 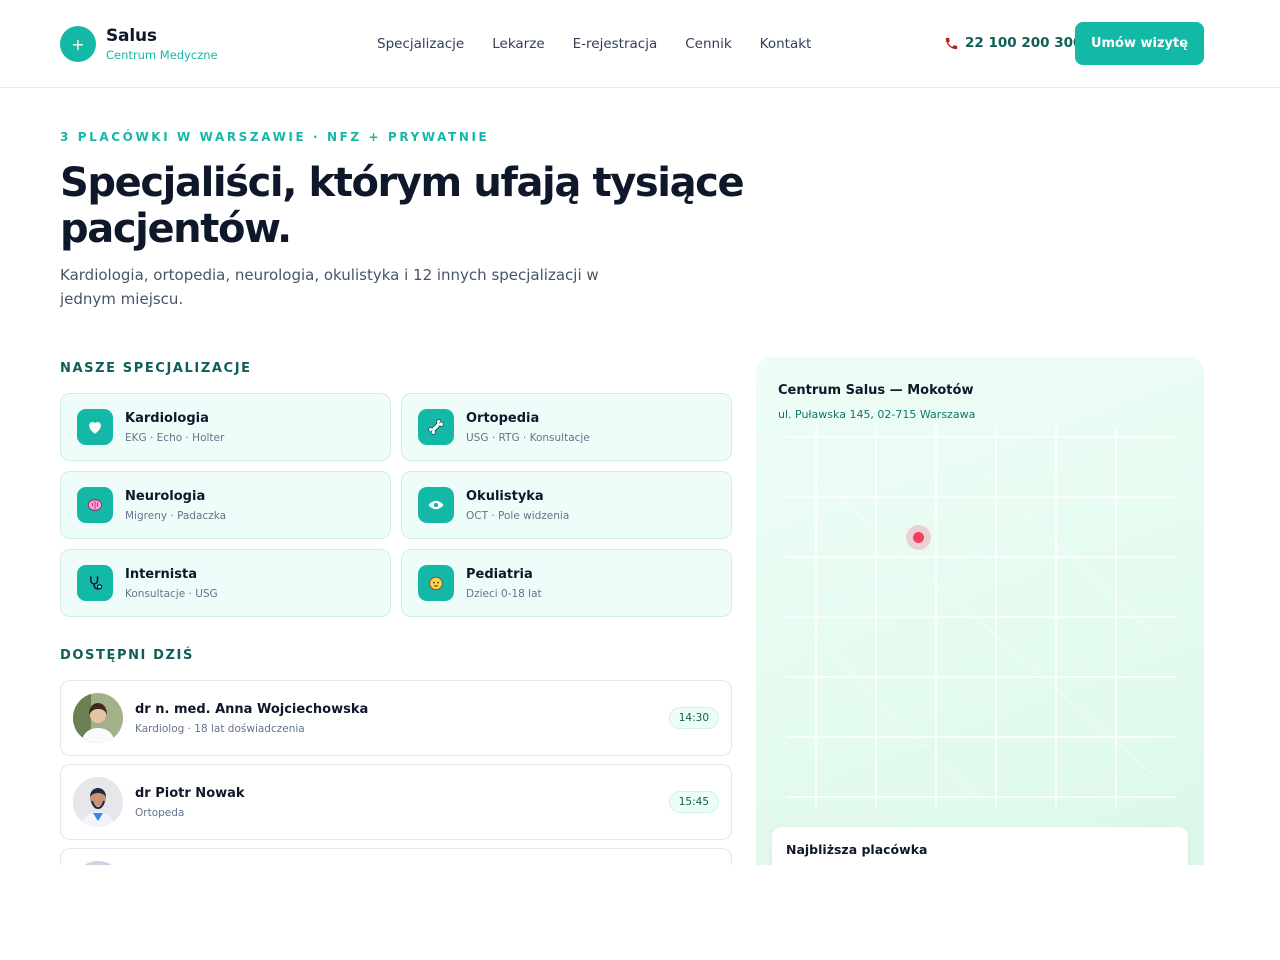 I want to click on spec-card-ortopedia: Ortopedia USG · RTG · Konsultacje, so click(x=566, y=427).